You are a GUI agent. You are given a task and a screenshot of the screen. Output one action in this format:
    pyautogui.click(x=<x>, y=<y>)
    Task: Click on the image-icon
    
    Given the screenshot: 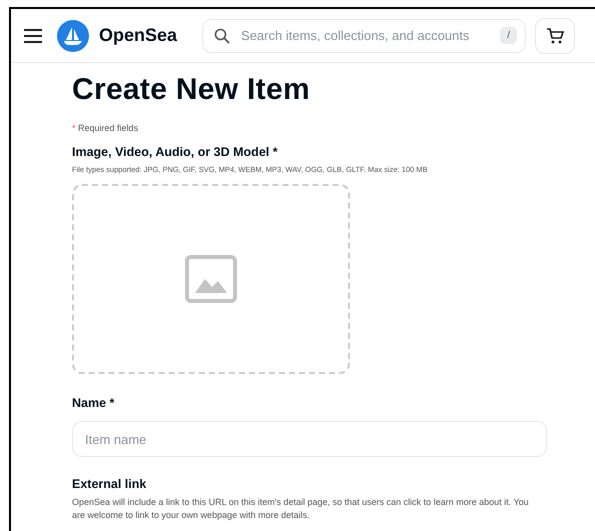 What is the action you would take?
    pyautogui.click(x=211, y=279)
    